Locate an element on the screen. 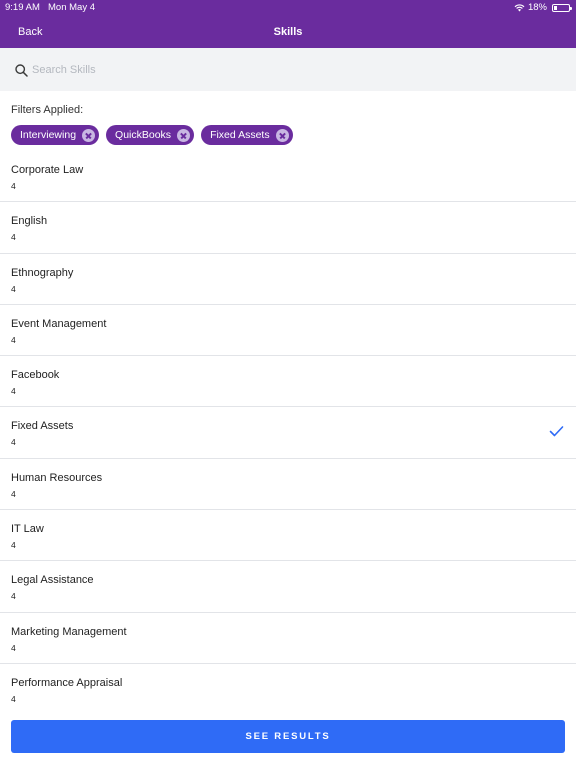 The width and height of the screenshot is (576, 768). see-results-button: SEE RESULTS is located at coordinates (288, 736).